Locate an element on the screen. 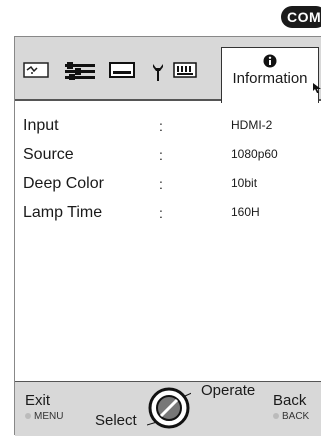  info-value: 160H is located at coordinates (245, 212).